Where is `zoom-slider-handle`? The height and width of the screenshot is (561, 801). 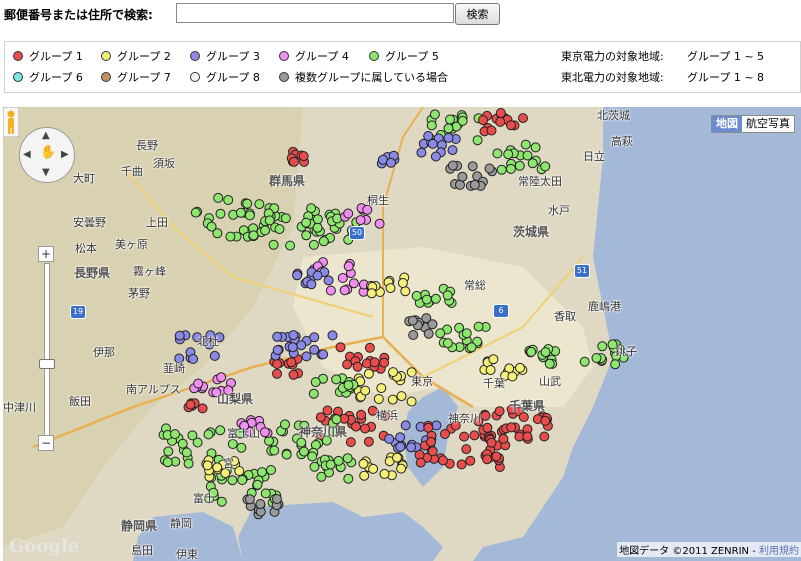
zoom-slider-handle is located at coordinates (47, 364).